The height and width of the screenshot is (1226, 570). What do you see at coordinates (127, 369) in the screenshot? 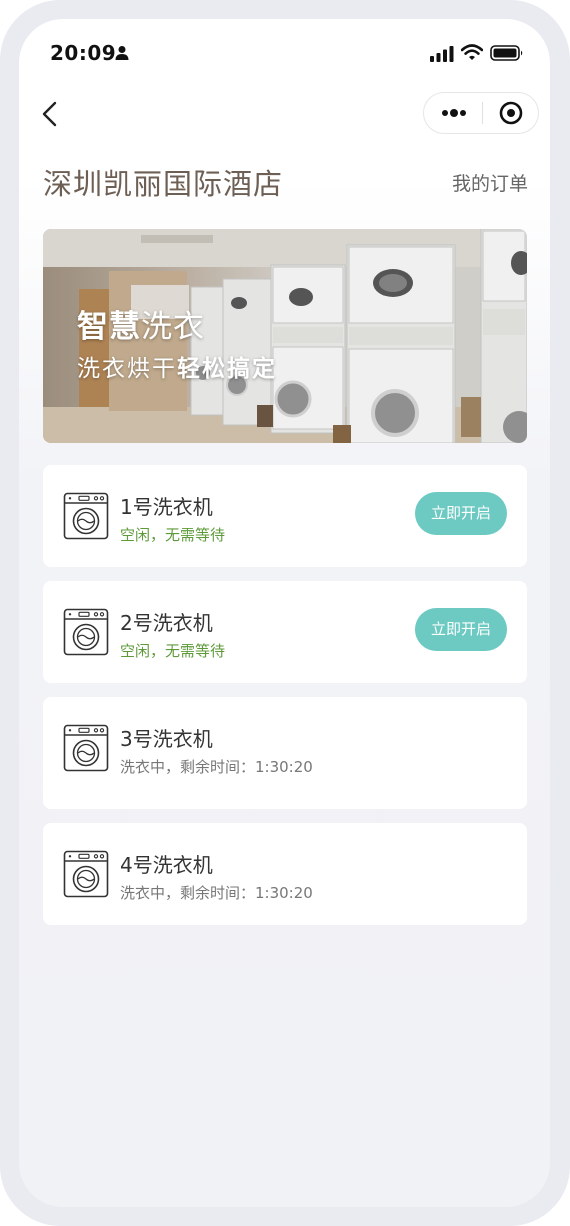
I see `banner-subtitle-plain: 洗衣烘干` at bounding box center [127, 369].